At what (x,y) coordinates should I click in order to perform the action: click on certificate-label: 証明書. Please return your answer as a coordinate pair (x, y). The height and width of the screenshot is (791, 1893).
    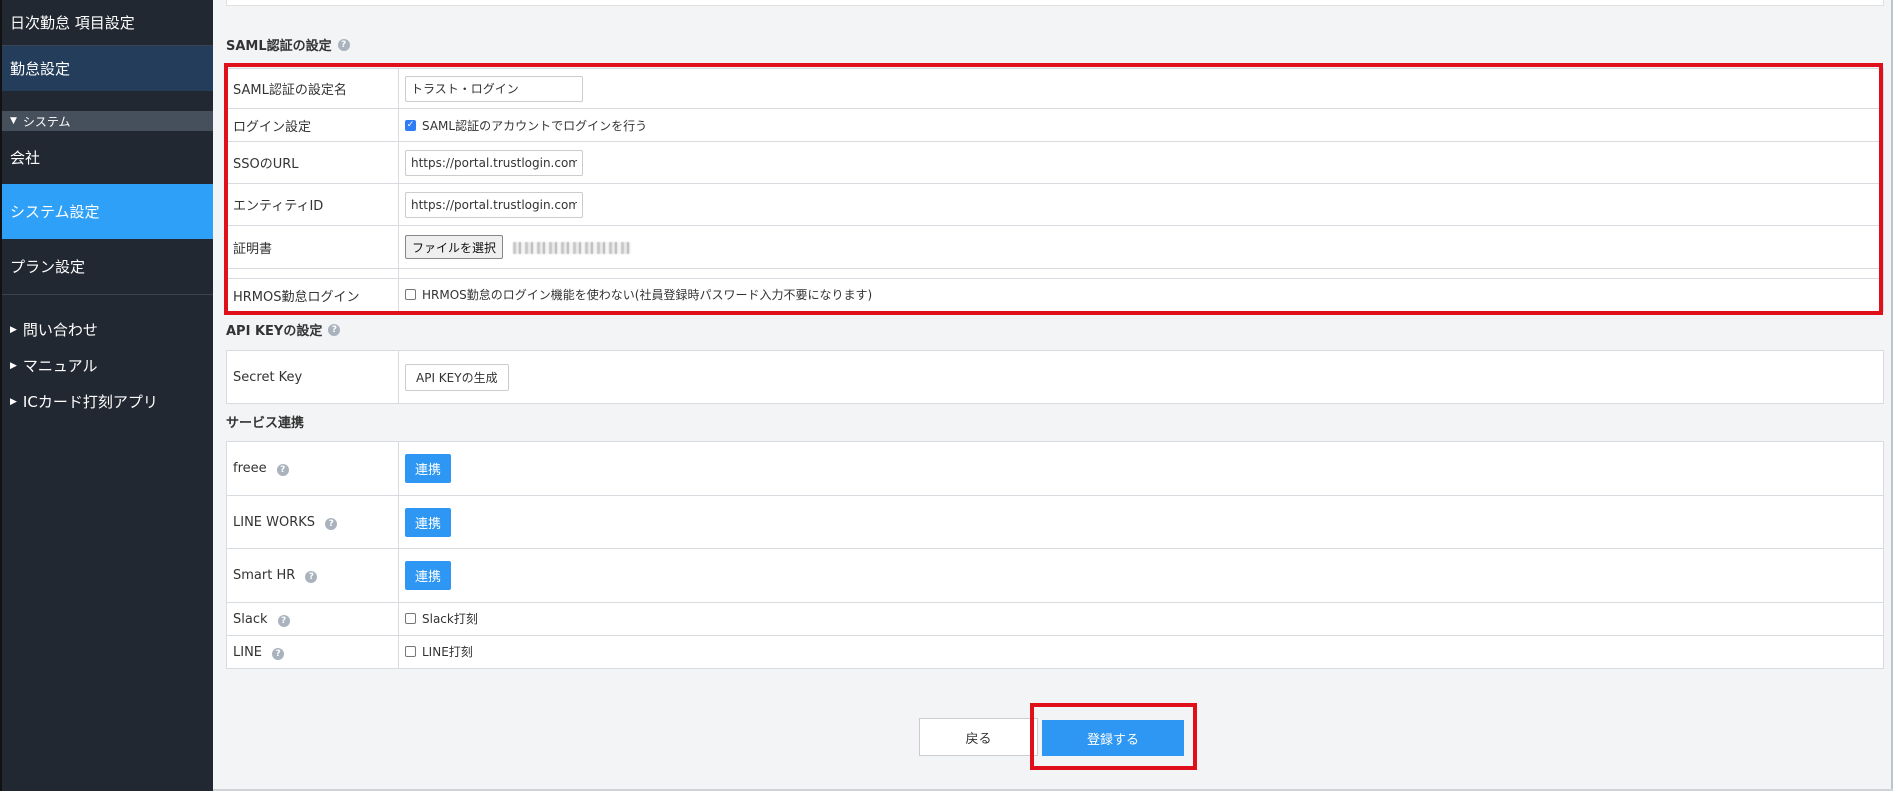
    Looking at the image, I should click on (312, 247).